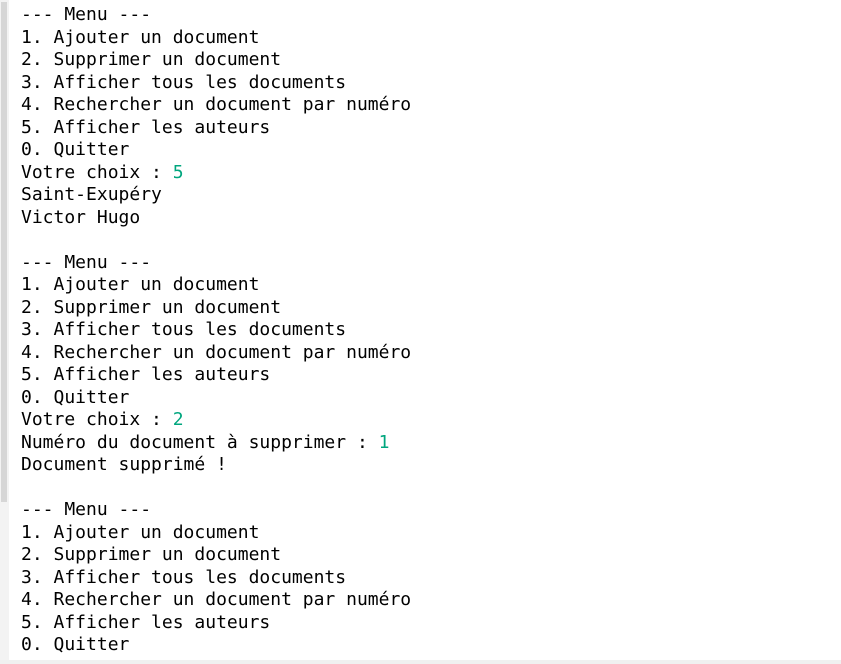 The width and height of the screenshot is (841, 664). Describe the element at coordinates (420, 662) in the screenshot. I see `horizontal-scrollbar` at that location.